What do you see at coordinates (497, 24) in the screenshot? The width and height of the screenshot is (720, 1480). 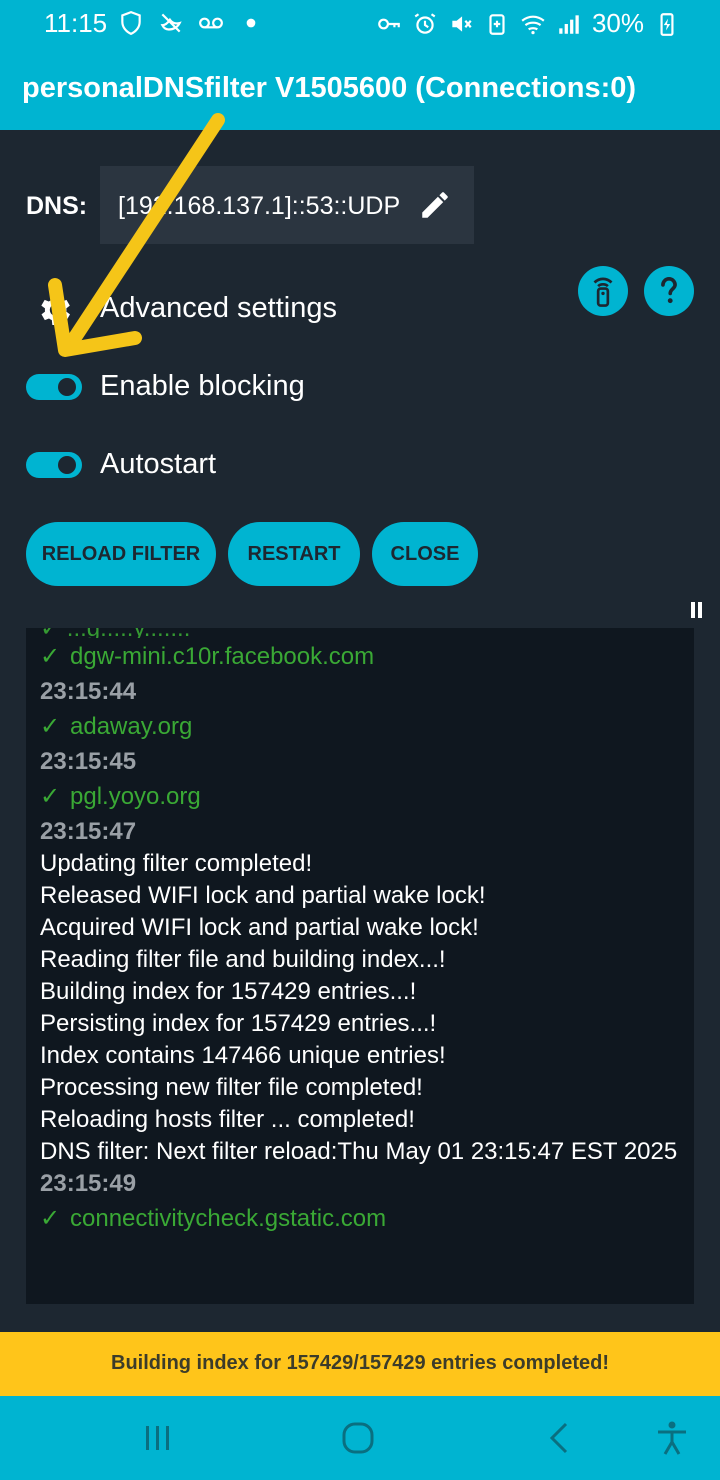 I see `battery-saver-icon` at bounding box center [497, 24].